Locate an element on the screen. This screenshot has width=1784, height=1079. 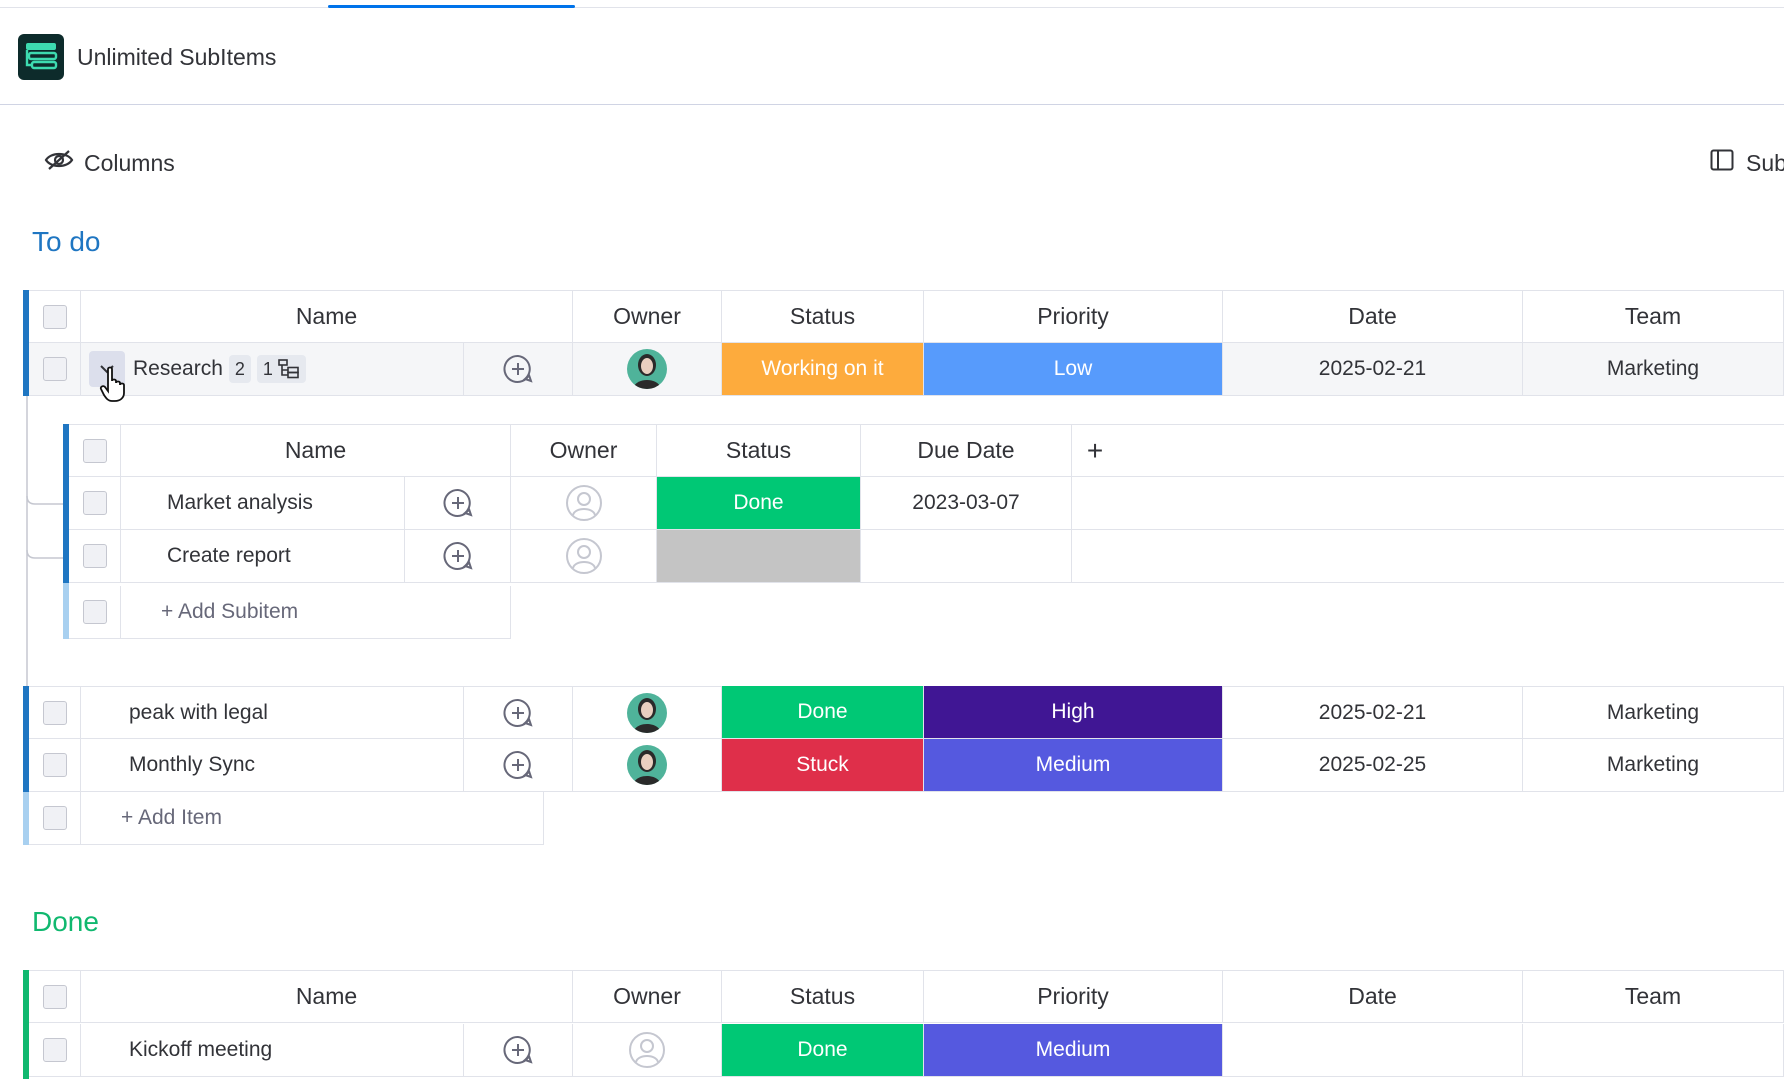
subitems-select-all-checkbox is located at coordinates (94, 450).